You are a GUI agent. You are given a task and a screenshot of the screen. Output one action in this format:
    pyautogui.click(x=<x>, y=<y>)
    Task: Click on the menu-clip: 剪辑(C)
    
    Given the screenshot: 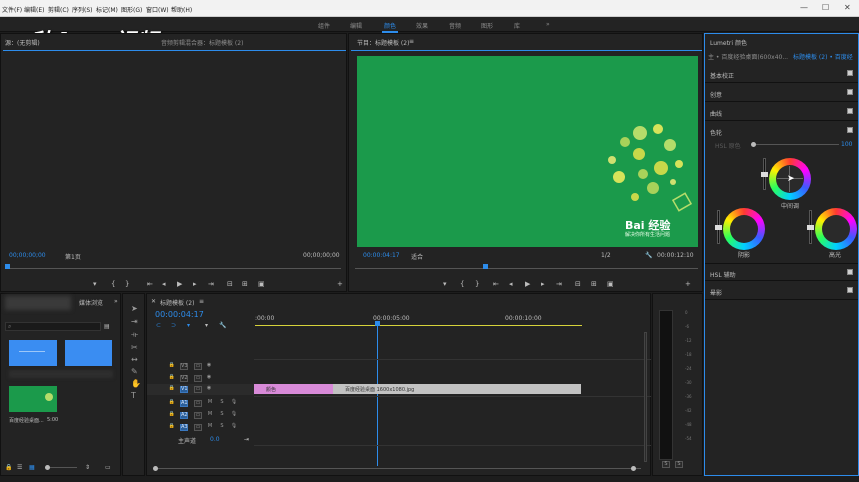 What is the action you would take?
    pyautogui.click(x=58, y=9)
    